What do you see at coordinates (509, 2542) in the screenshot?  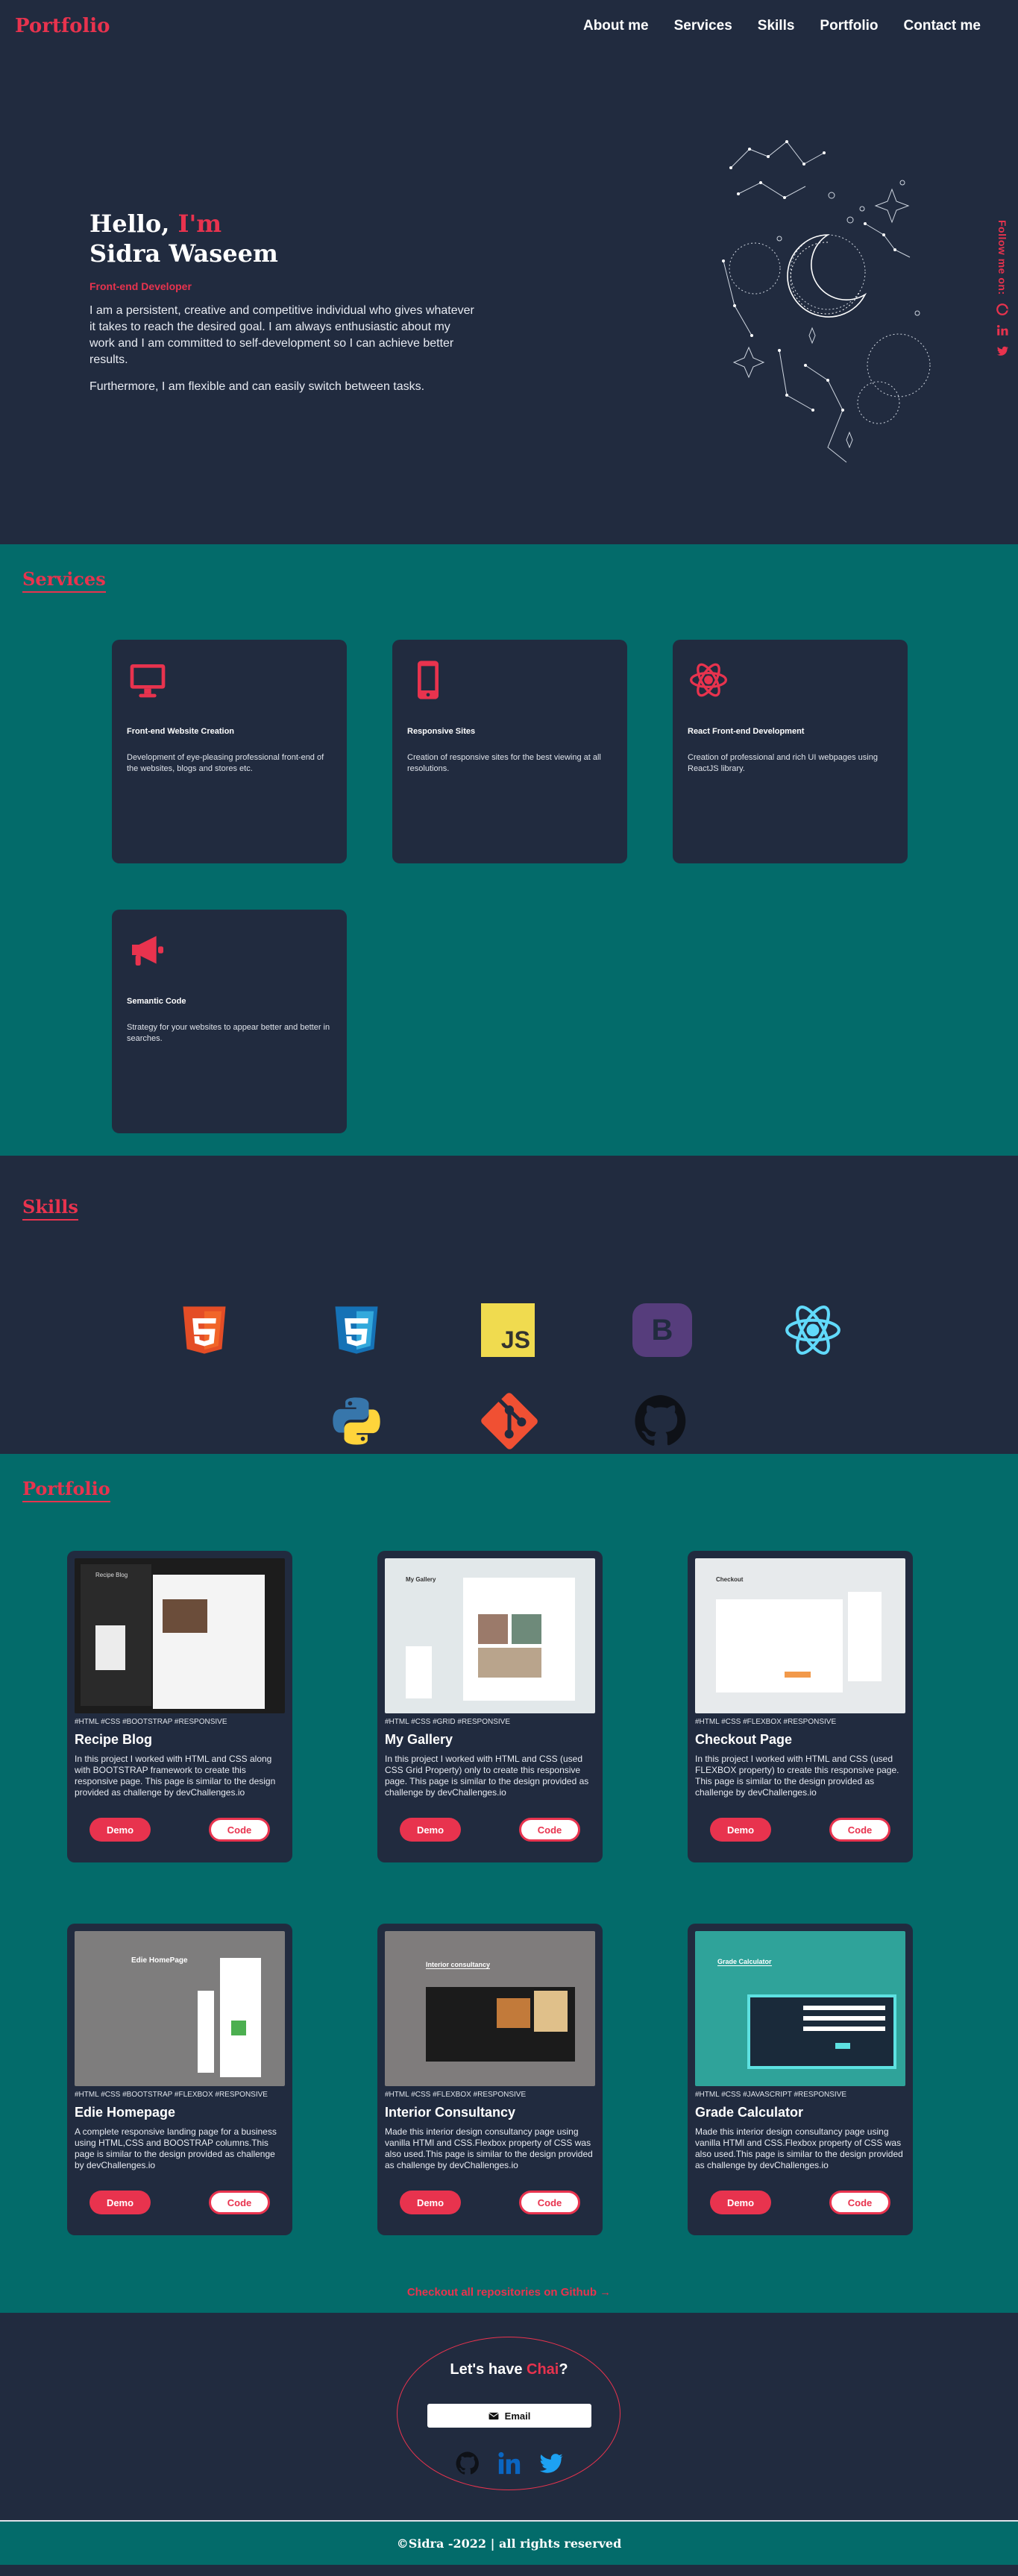 I see `footer: ©Sidra -2022 | all rights reserved` at bounding box center [509, 2542].